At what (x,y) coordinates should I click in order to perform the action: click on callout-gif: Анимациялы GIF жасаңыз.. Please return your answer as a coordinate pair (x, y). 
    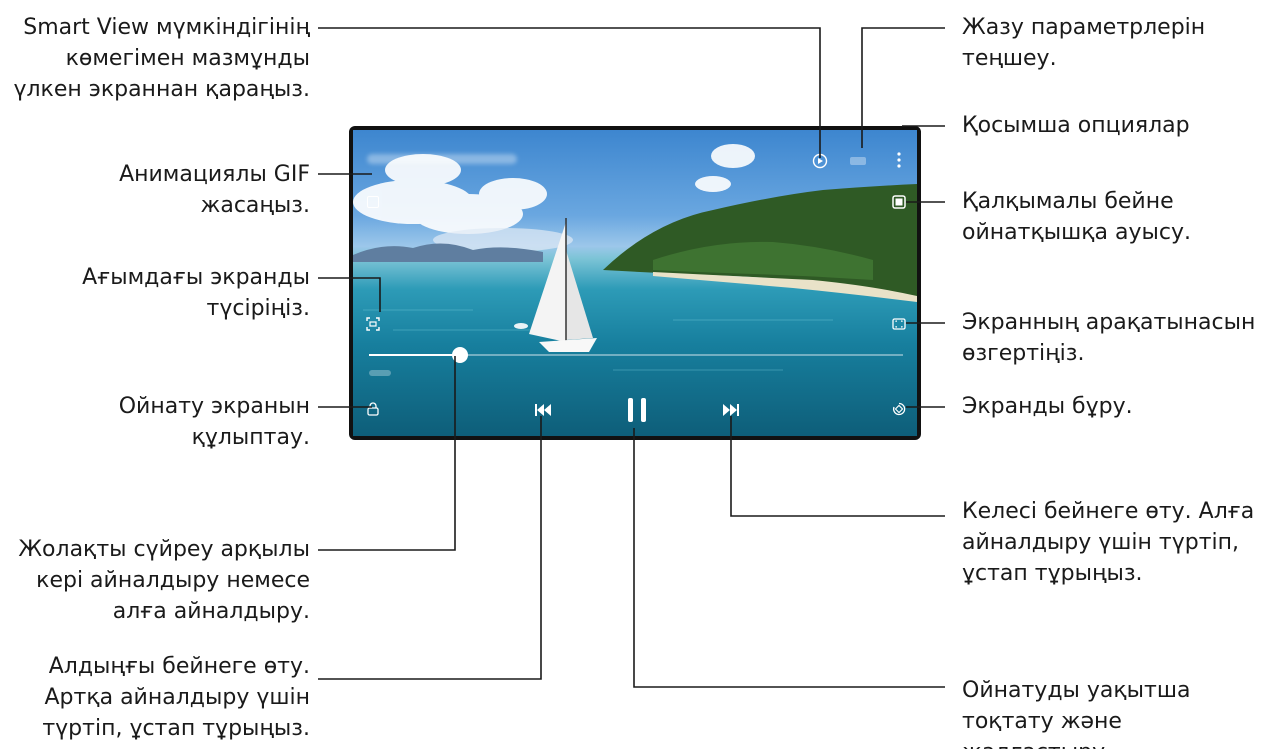
    Looking at the image, I should click on (214, 190).